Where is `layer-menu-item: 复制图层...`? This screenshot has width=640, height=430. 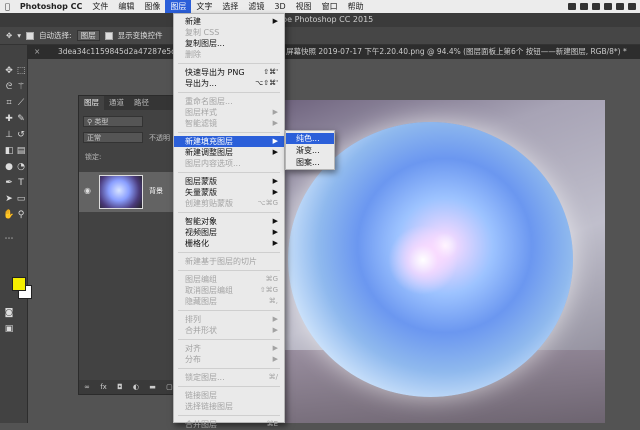
layer-menu-item: 复制图层... is located at coordinates (229, 43).